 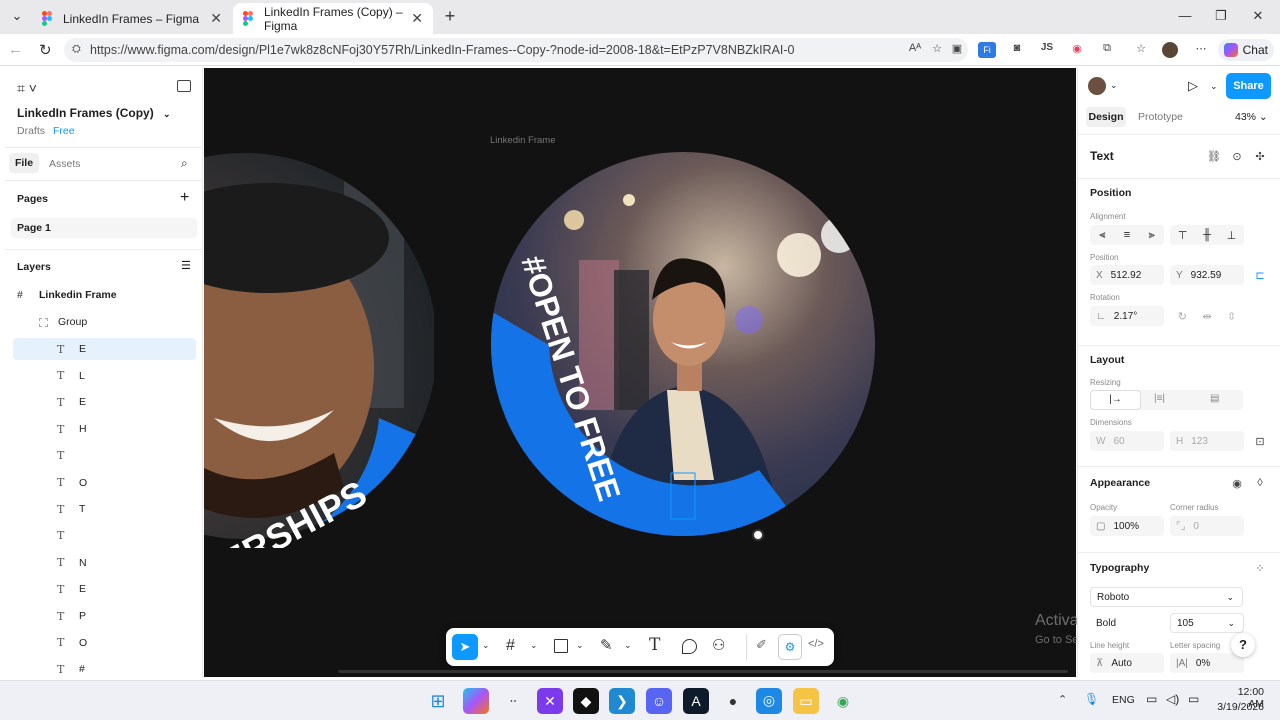 What do you see at coordinates (1231, 316) in the screenshot?
I see `flip-vertical-icon: ⇳` at bounding box center [1231, 316].